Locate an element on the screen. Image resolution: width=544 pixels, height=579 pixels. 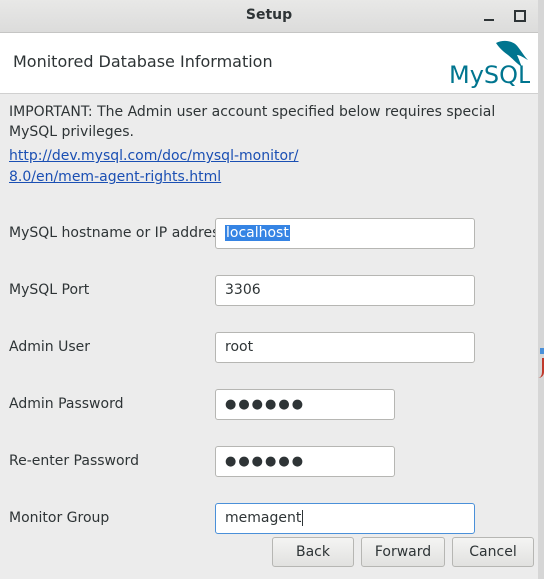
monitor-group-label: Monitor Group is located at coordinates (59, 518).